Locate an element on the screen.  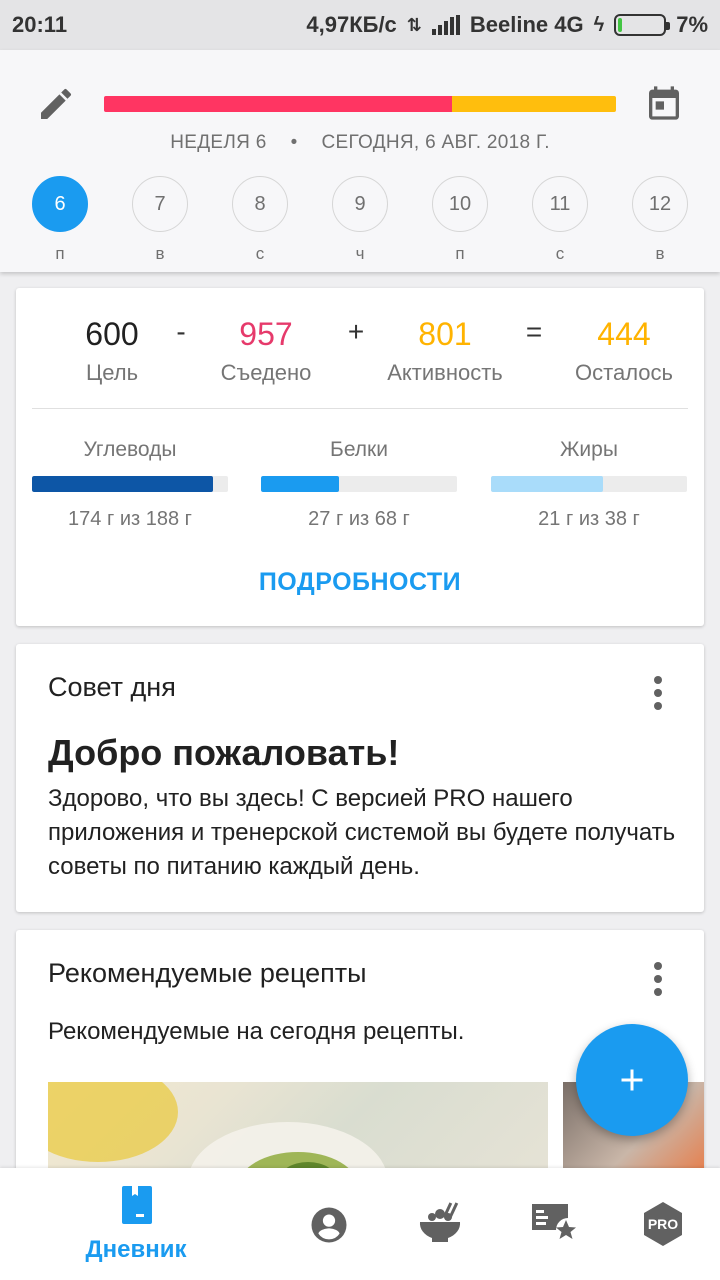
day-number: 8 is located at coordinates (260, 204).